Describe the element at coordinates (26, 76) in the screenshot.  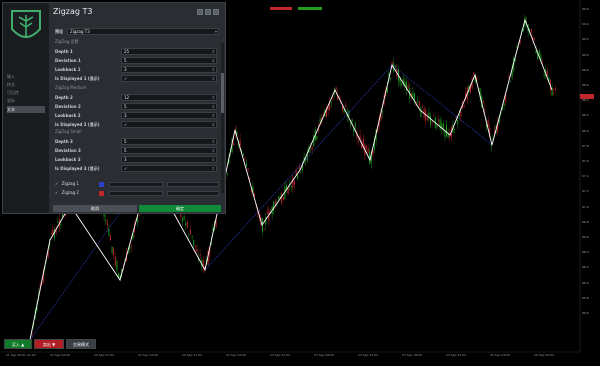
I see `sidebar-item-input: 输入` at that location.